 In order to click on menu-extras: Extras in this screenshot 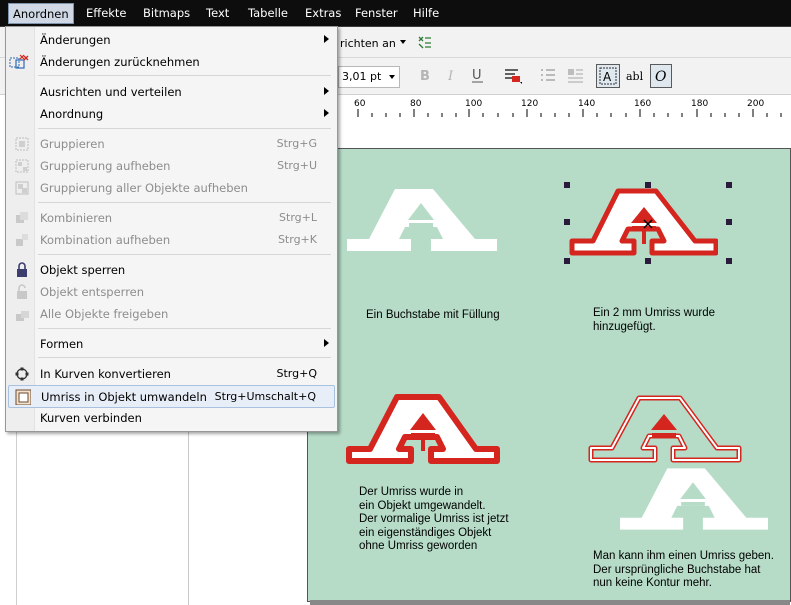, I will do `click(323, 13)`.